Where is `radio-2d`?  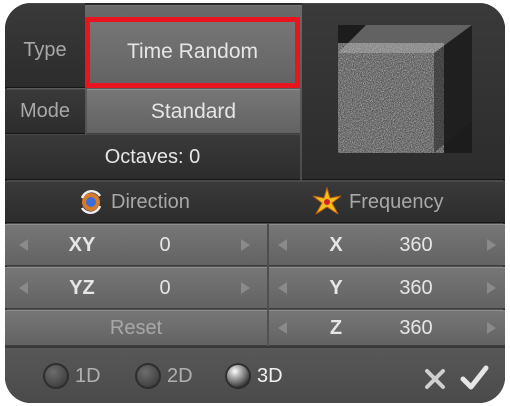
radio-2d is located at coordinates (148, 376).